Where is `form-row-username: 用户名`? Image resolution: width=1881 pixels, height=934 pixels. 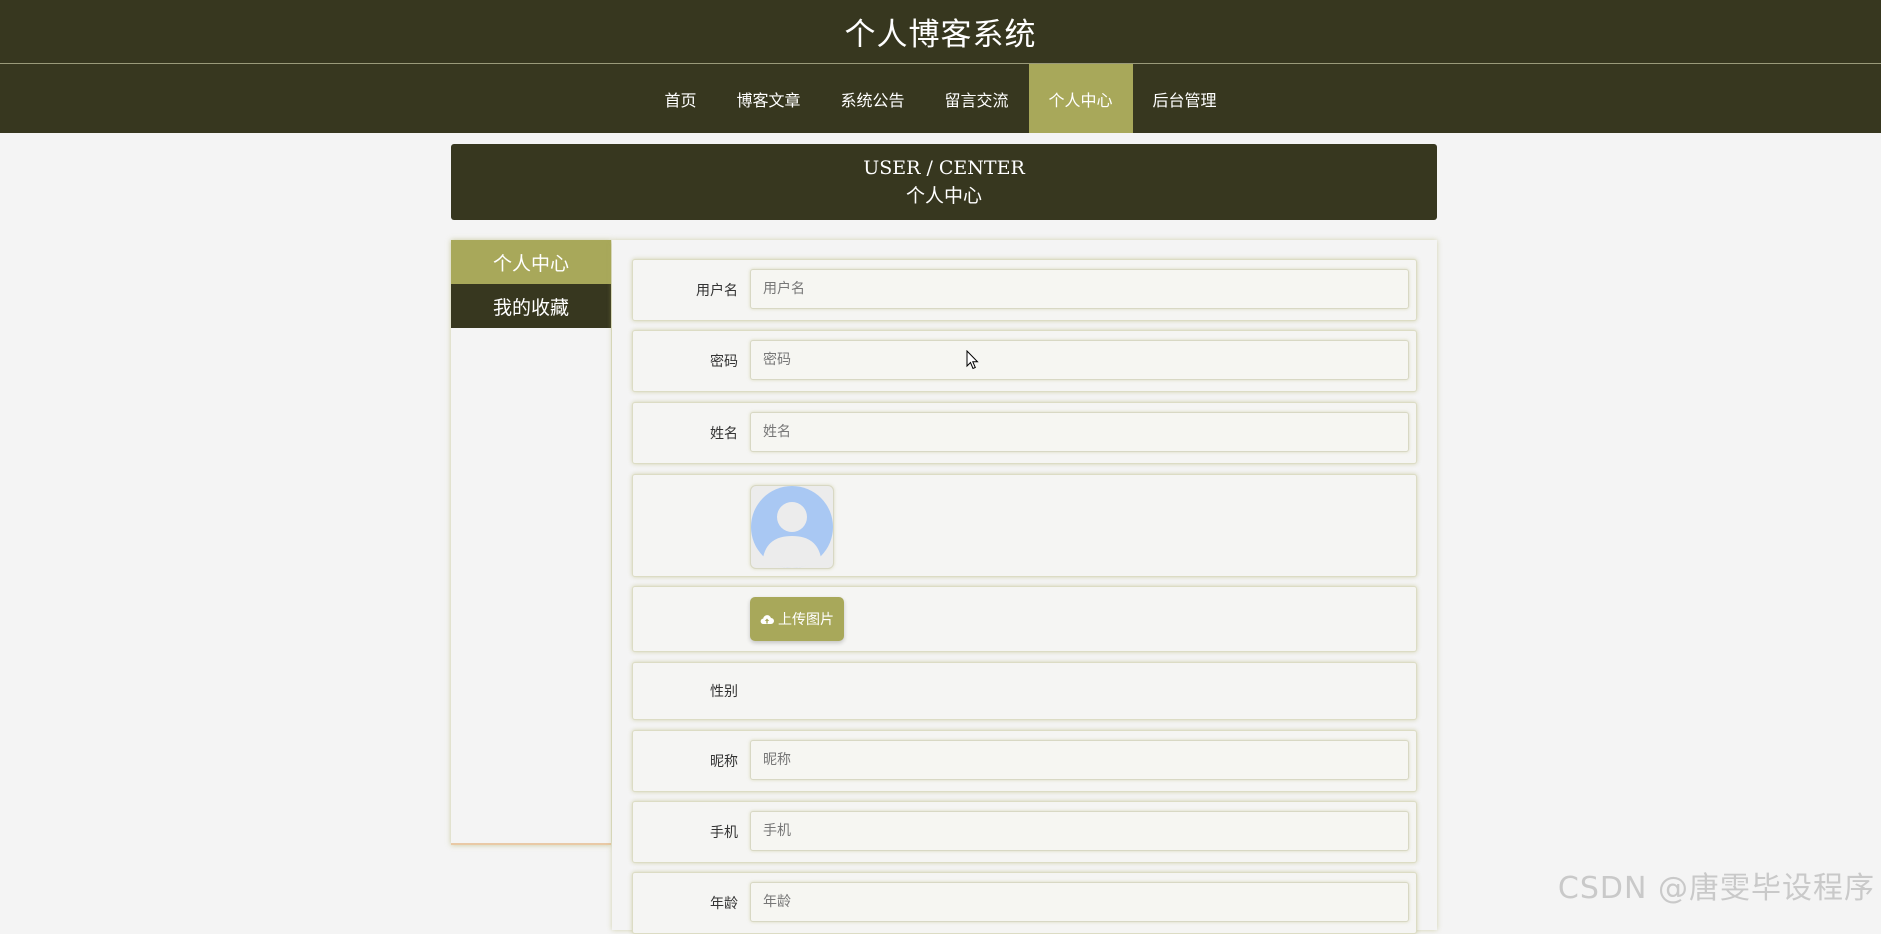 form-row-username: 用户名 is located at coordinates (1024, 290).